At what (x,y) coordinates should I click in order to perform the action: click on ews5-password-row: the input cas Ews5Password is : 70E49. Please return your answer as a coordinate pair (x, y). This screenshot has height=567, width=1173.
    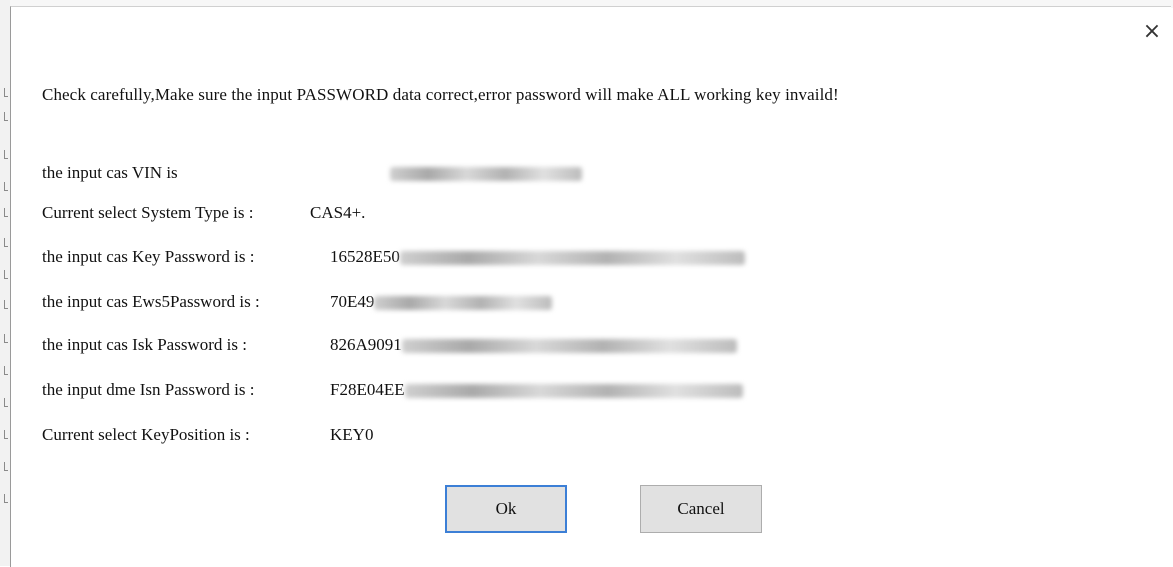
    Looking at the image, I should click on (297, 302).